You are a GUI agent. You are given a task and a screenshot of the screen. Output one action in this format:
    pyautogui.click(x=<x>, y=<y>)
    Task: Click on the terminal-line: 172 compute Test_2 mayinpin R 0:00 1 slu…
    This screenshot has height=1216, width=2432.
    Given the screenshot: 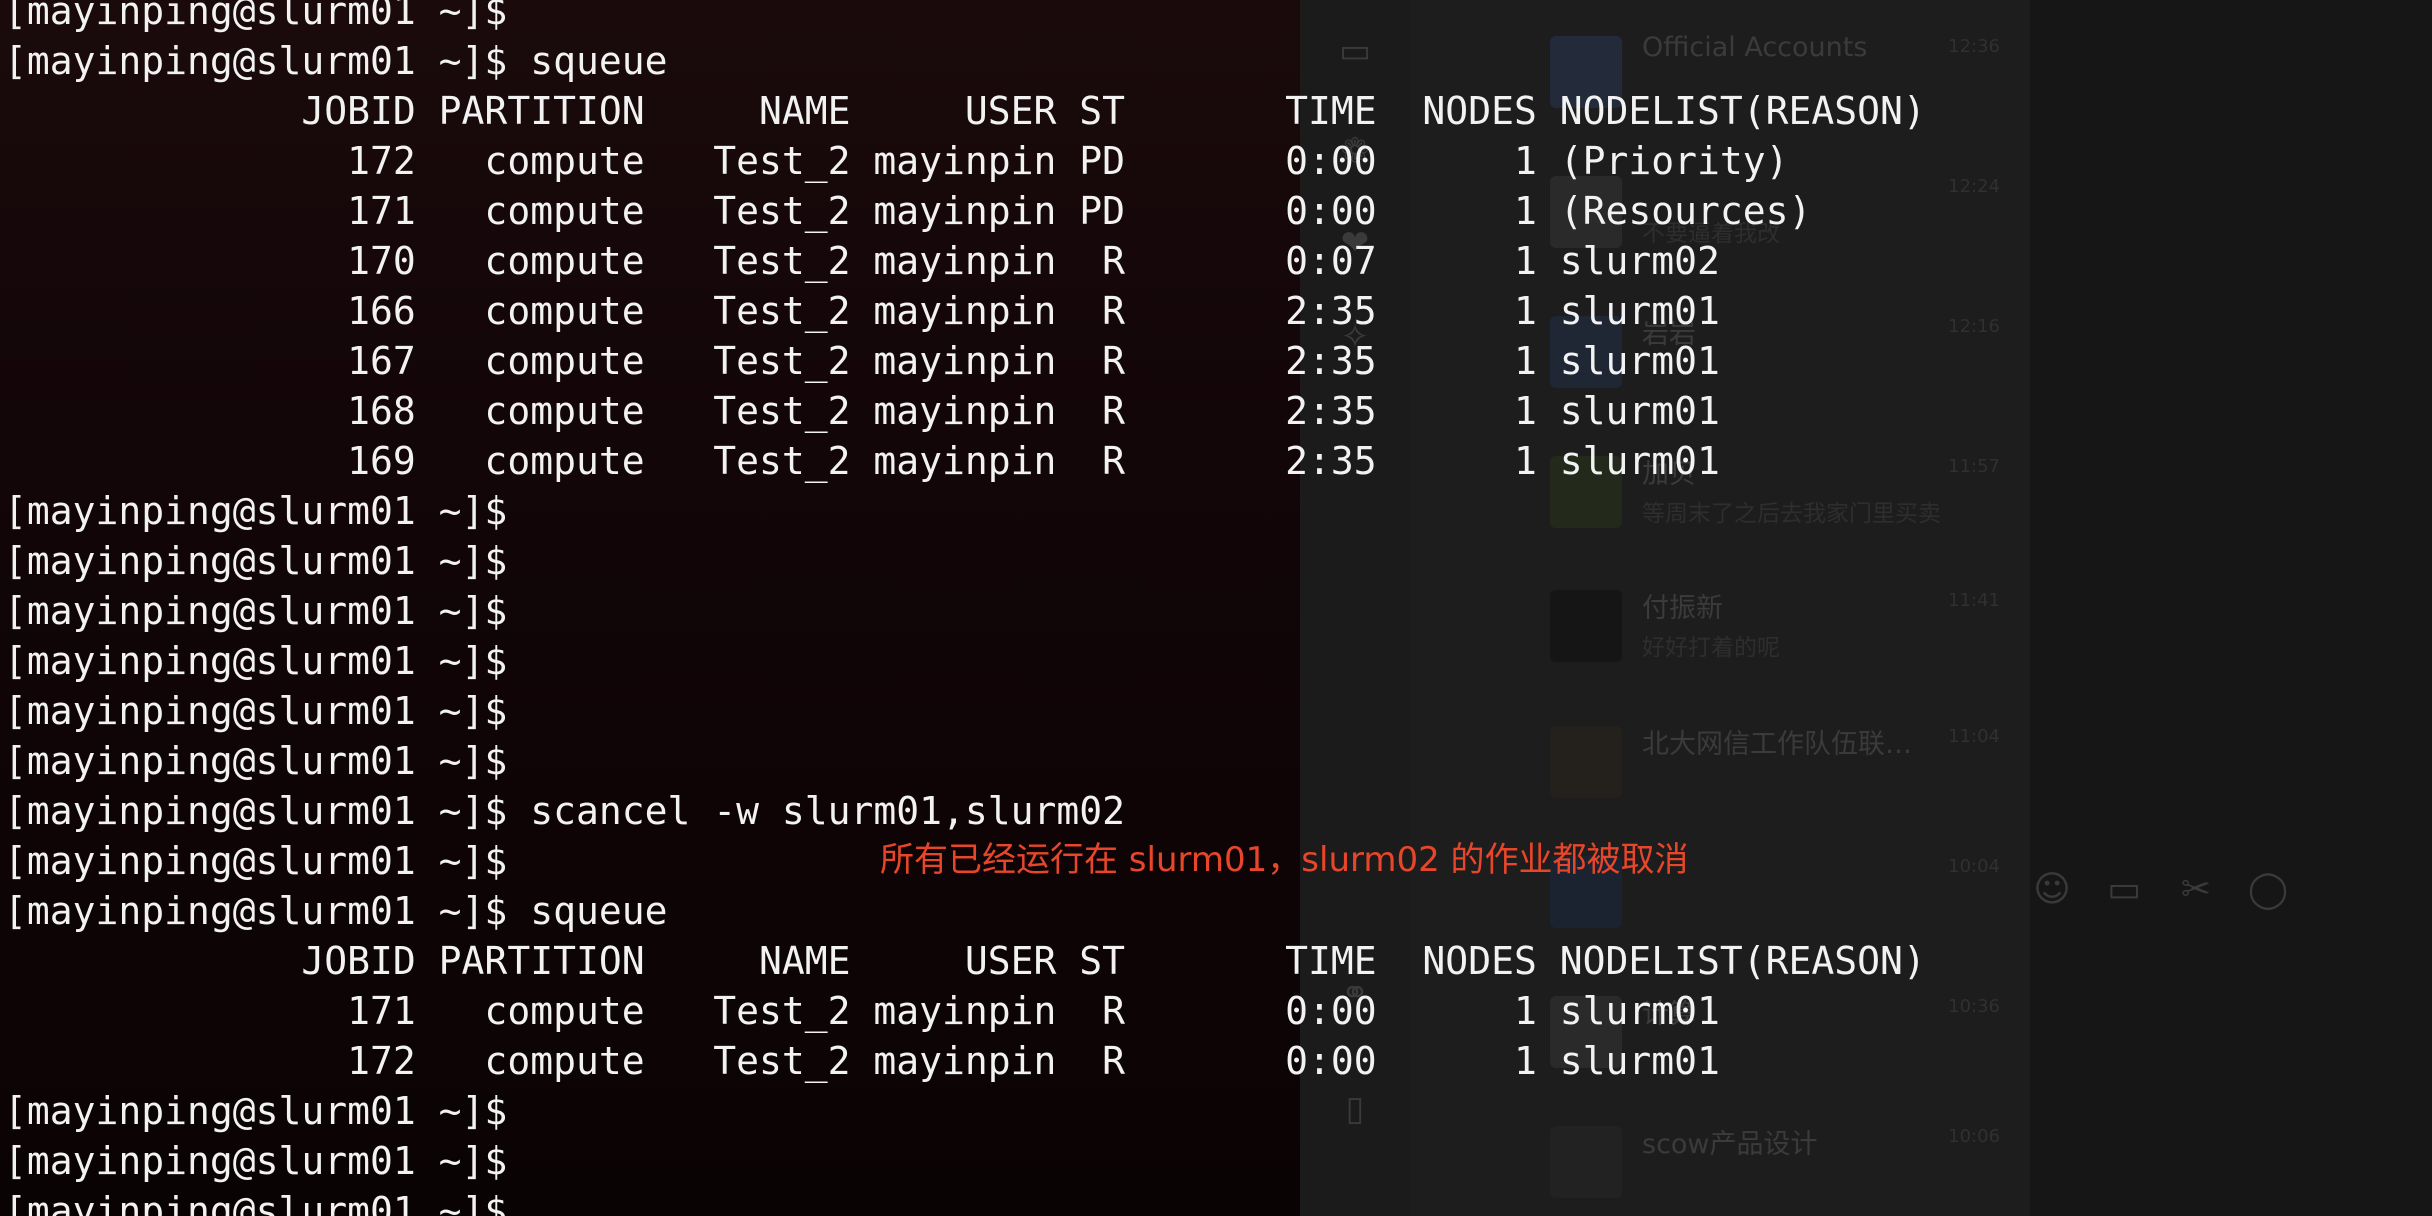 What is the action you would take?
    pyautogui.click(x=862, y=1061)
    